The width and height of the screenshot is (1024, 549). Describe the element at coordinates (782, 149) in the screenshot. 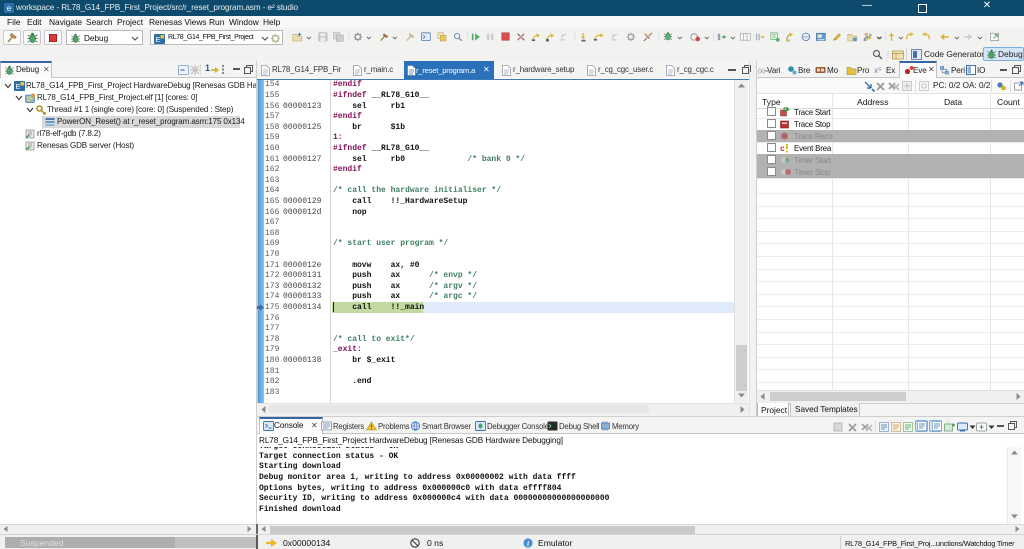

I see `svg-text: c` at that location.